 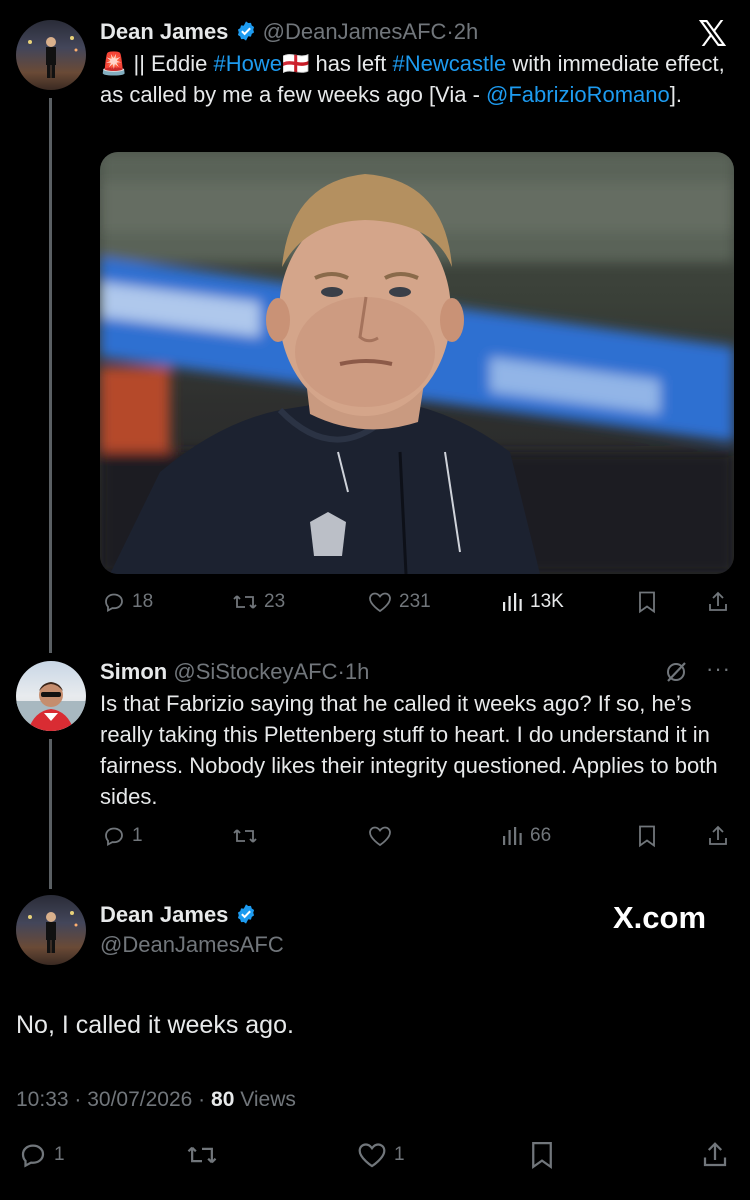 I want to click on like-button: 1, so click(x=380, y=1155).